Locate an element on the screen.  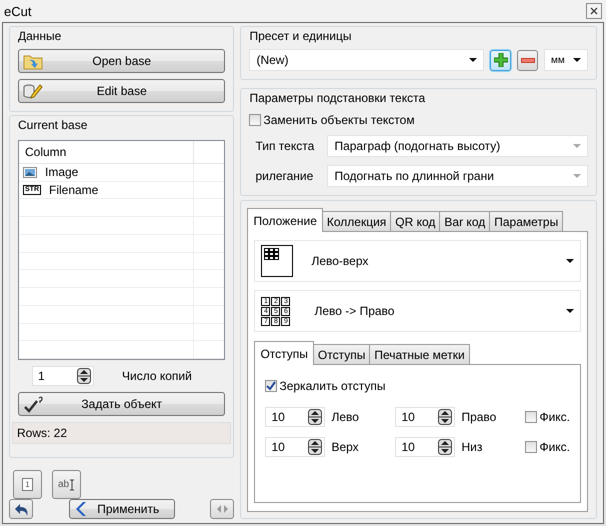
table-cell: Filename is located at coordinates (73, 190).